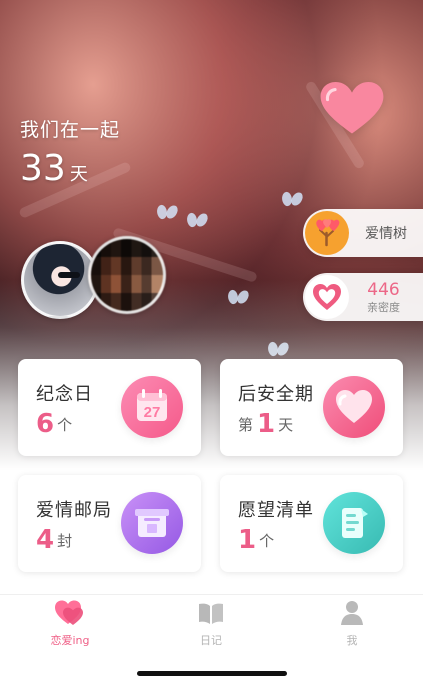 The image size is (423, 687). Describe the element at coordinates (109, 523) in the screenshot. I see `love-post-card: 爱情邮局 4封` at that location.